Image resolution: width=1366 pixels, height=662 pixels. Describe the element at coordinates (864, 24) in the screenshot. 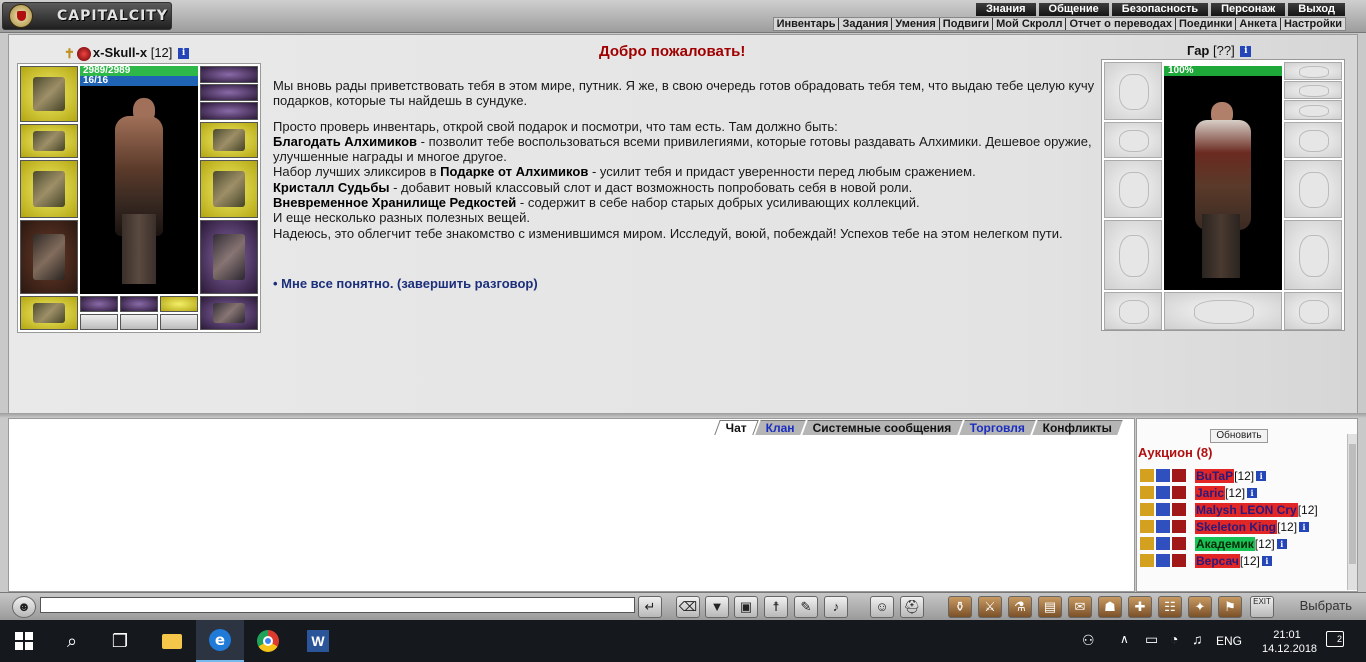

I see `subnav-quests: Задания` at that location.